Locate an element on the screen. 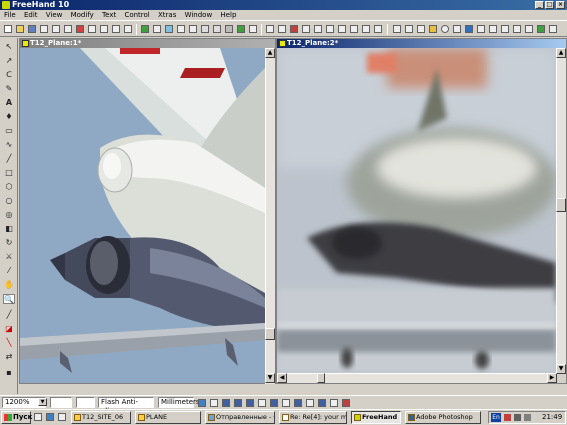 This screenshot has width=567, height=425. object-icon is located at coordinates (229, 29).